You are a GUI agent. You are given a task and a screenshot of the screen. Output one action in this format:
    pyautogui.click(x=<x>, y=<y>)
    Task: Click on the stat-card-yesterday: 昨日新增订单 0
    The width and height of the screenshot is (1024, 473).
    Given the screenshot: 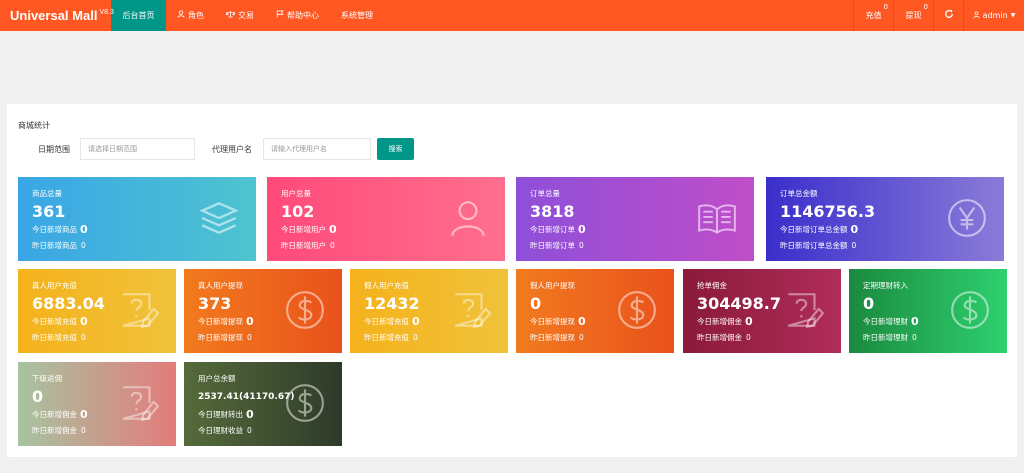 What is the action you would take?
    pyautogui.click(x=557, y=245)
    